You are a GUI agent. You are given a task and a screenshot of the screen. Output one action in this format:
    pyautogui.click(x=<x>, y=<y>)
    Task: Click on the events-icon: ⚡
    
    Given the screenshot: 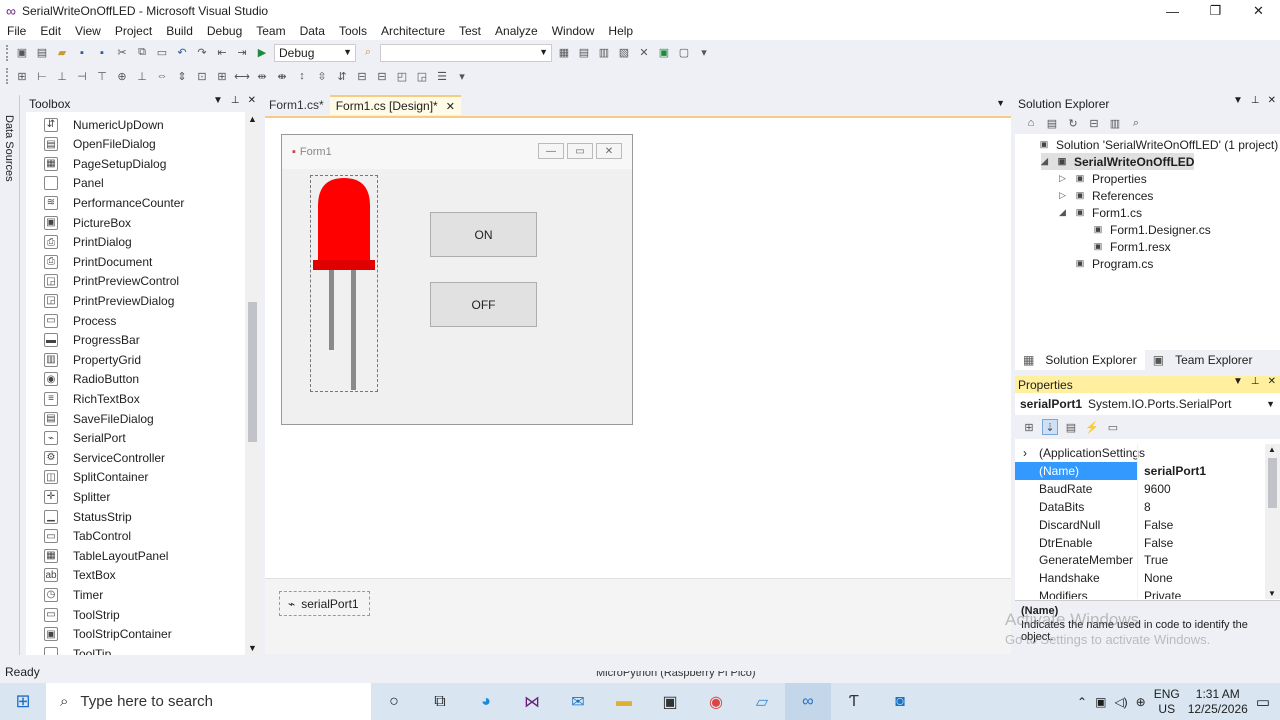 What is the action you would take?
    pyautogui.click(x=1092, y=427)
    